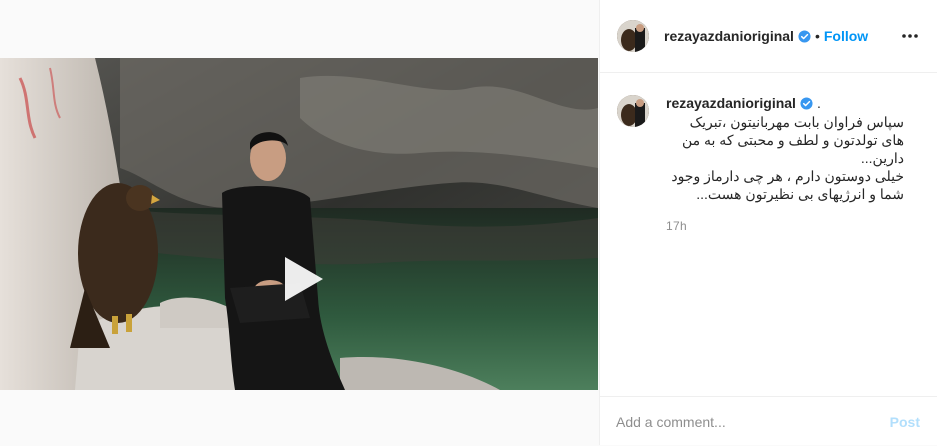 Image resolution: width=937 pixels, height=446 pixels. I want to click on caption-head: rezayazdanioriginal ., so click(791, 103).